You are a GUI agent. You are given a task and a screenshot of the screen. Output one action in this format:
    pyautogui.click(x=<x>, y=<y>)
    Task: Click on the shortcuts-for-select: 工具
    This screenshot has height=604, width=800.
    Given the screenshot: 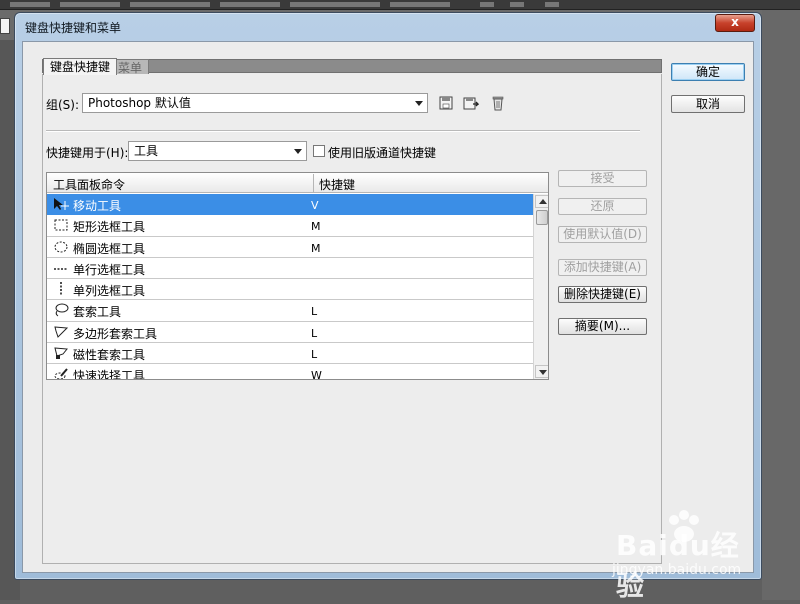 What is the action you would take?
    pyautogui.click(x=217, y=151)
    